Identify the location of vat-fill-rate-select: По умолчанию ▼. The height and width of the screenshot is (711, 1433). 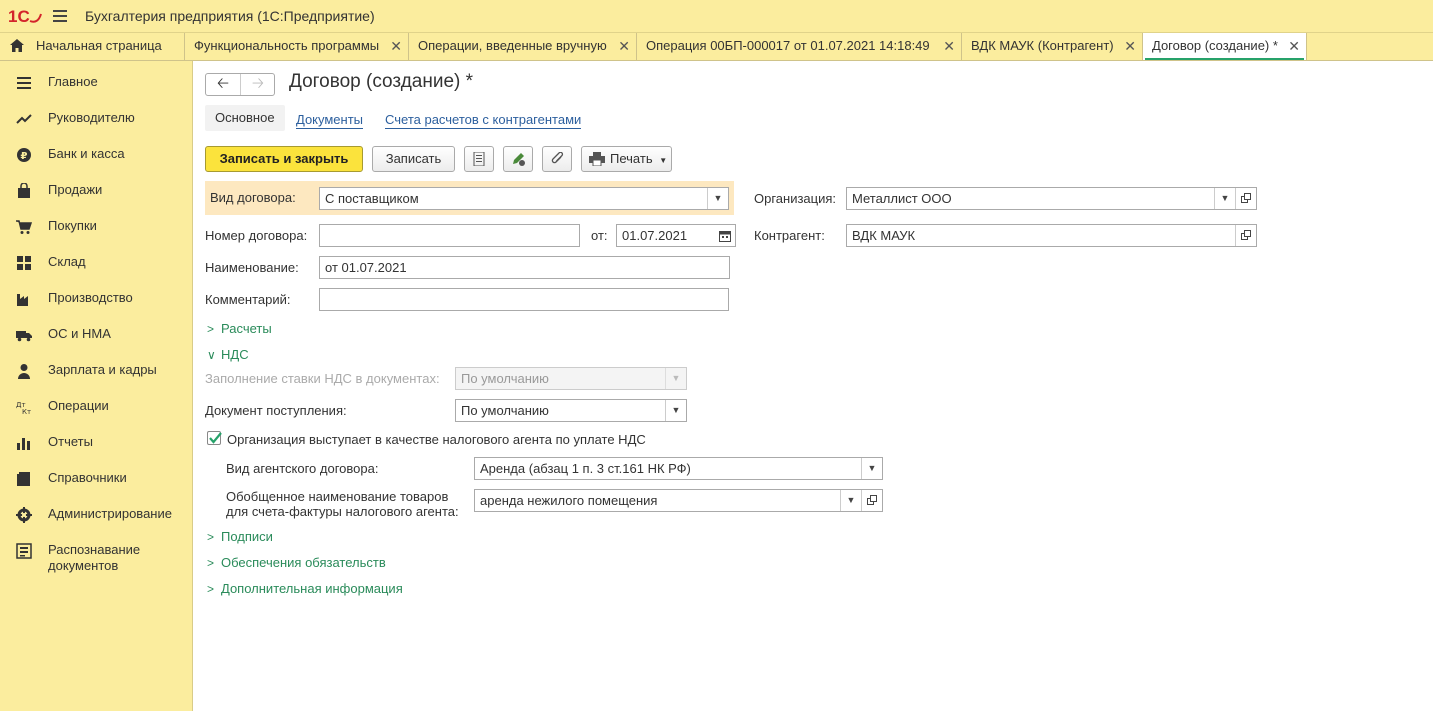
(571, 378).